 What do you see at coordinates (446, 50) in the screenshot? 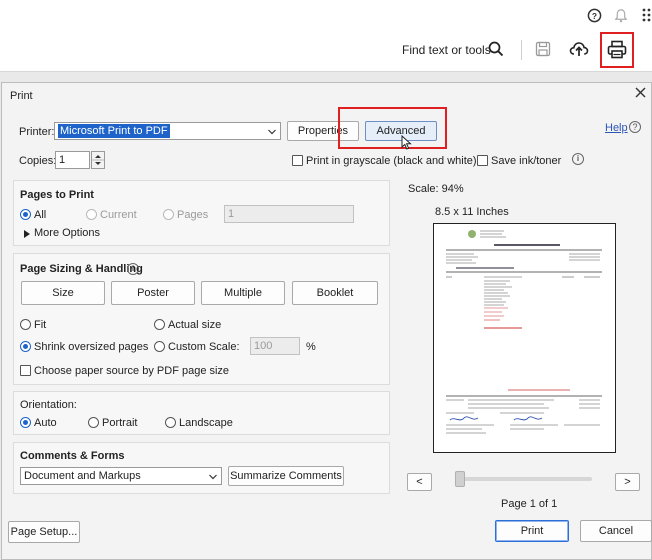
I see `find-text-tools-label: Find text or tools` at bounding box center [446, 50].